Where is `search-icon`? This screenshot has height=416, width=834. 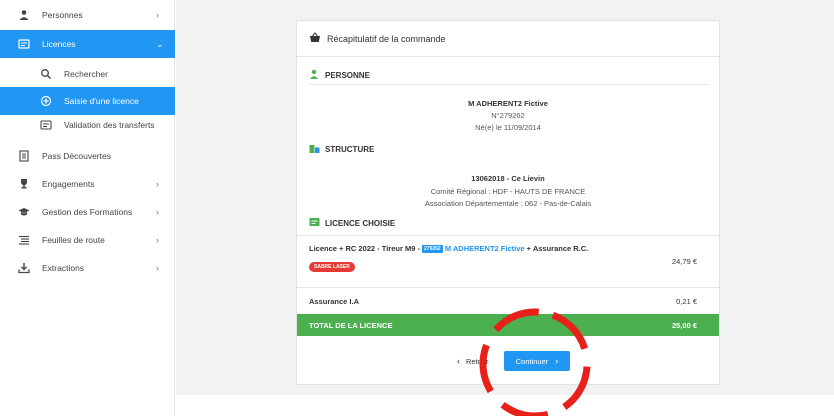 search-icon is located at coordinates (46, 74).